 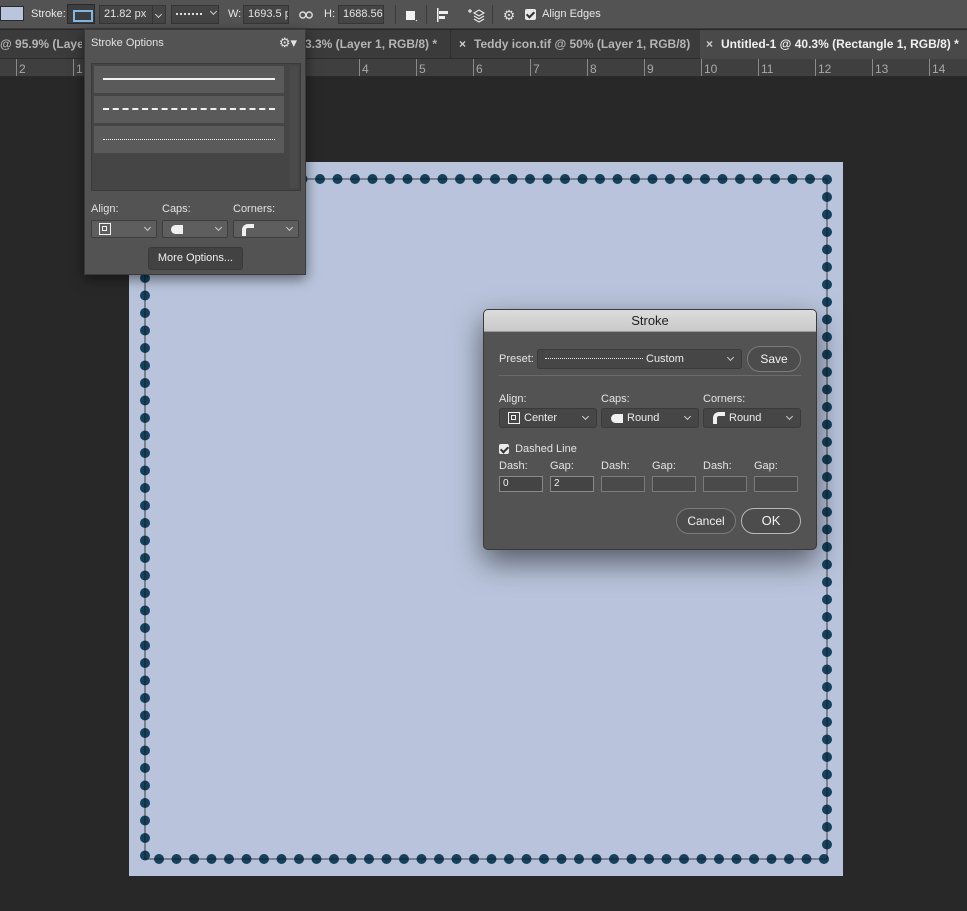 What do you see at coordinates (516, 359) in the screenshot?
I see `preset-label: Preset:` at bounding box center [516, 359].